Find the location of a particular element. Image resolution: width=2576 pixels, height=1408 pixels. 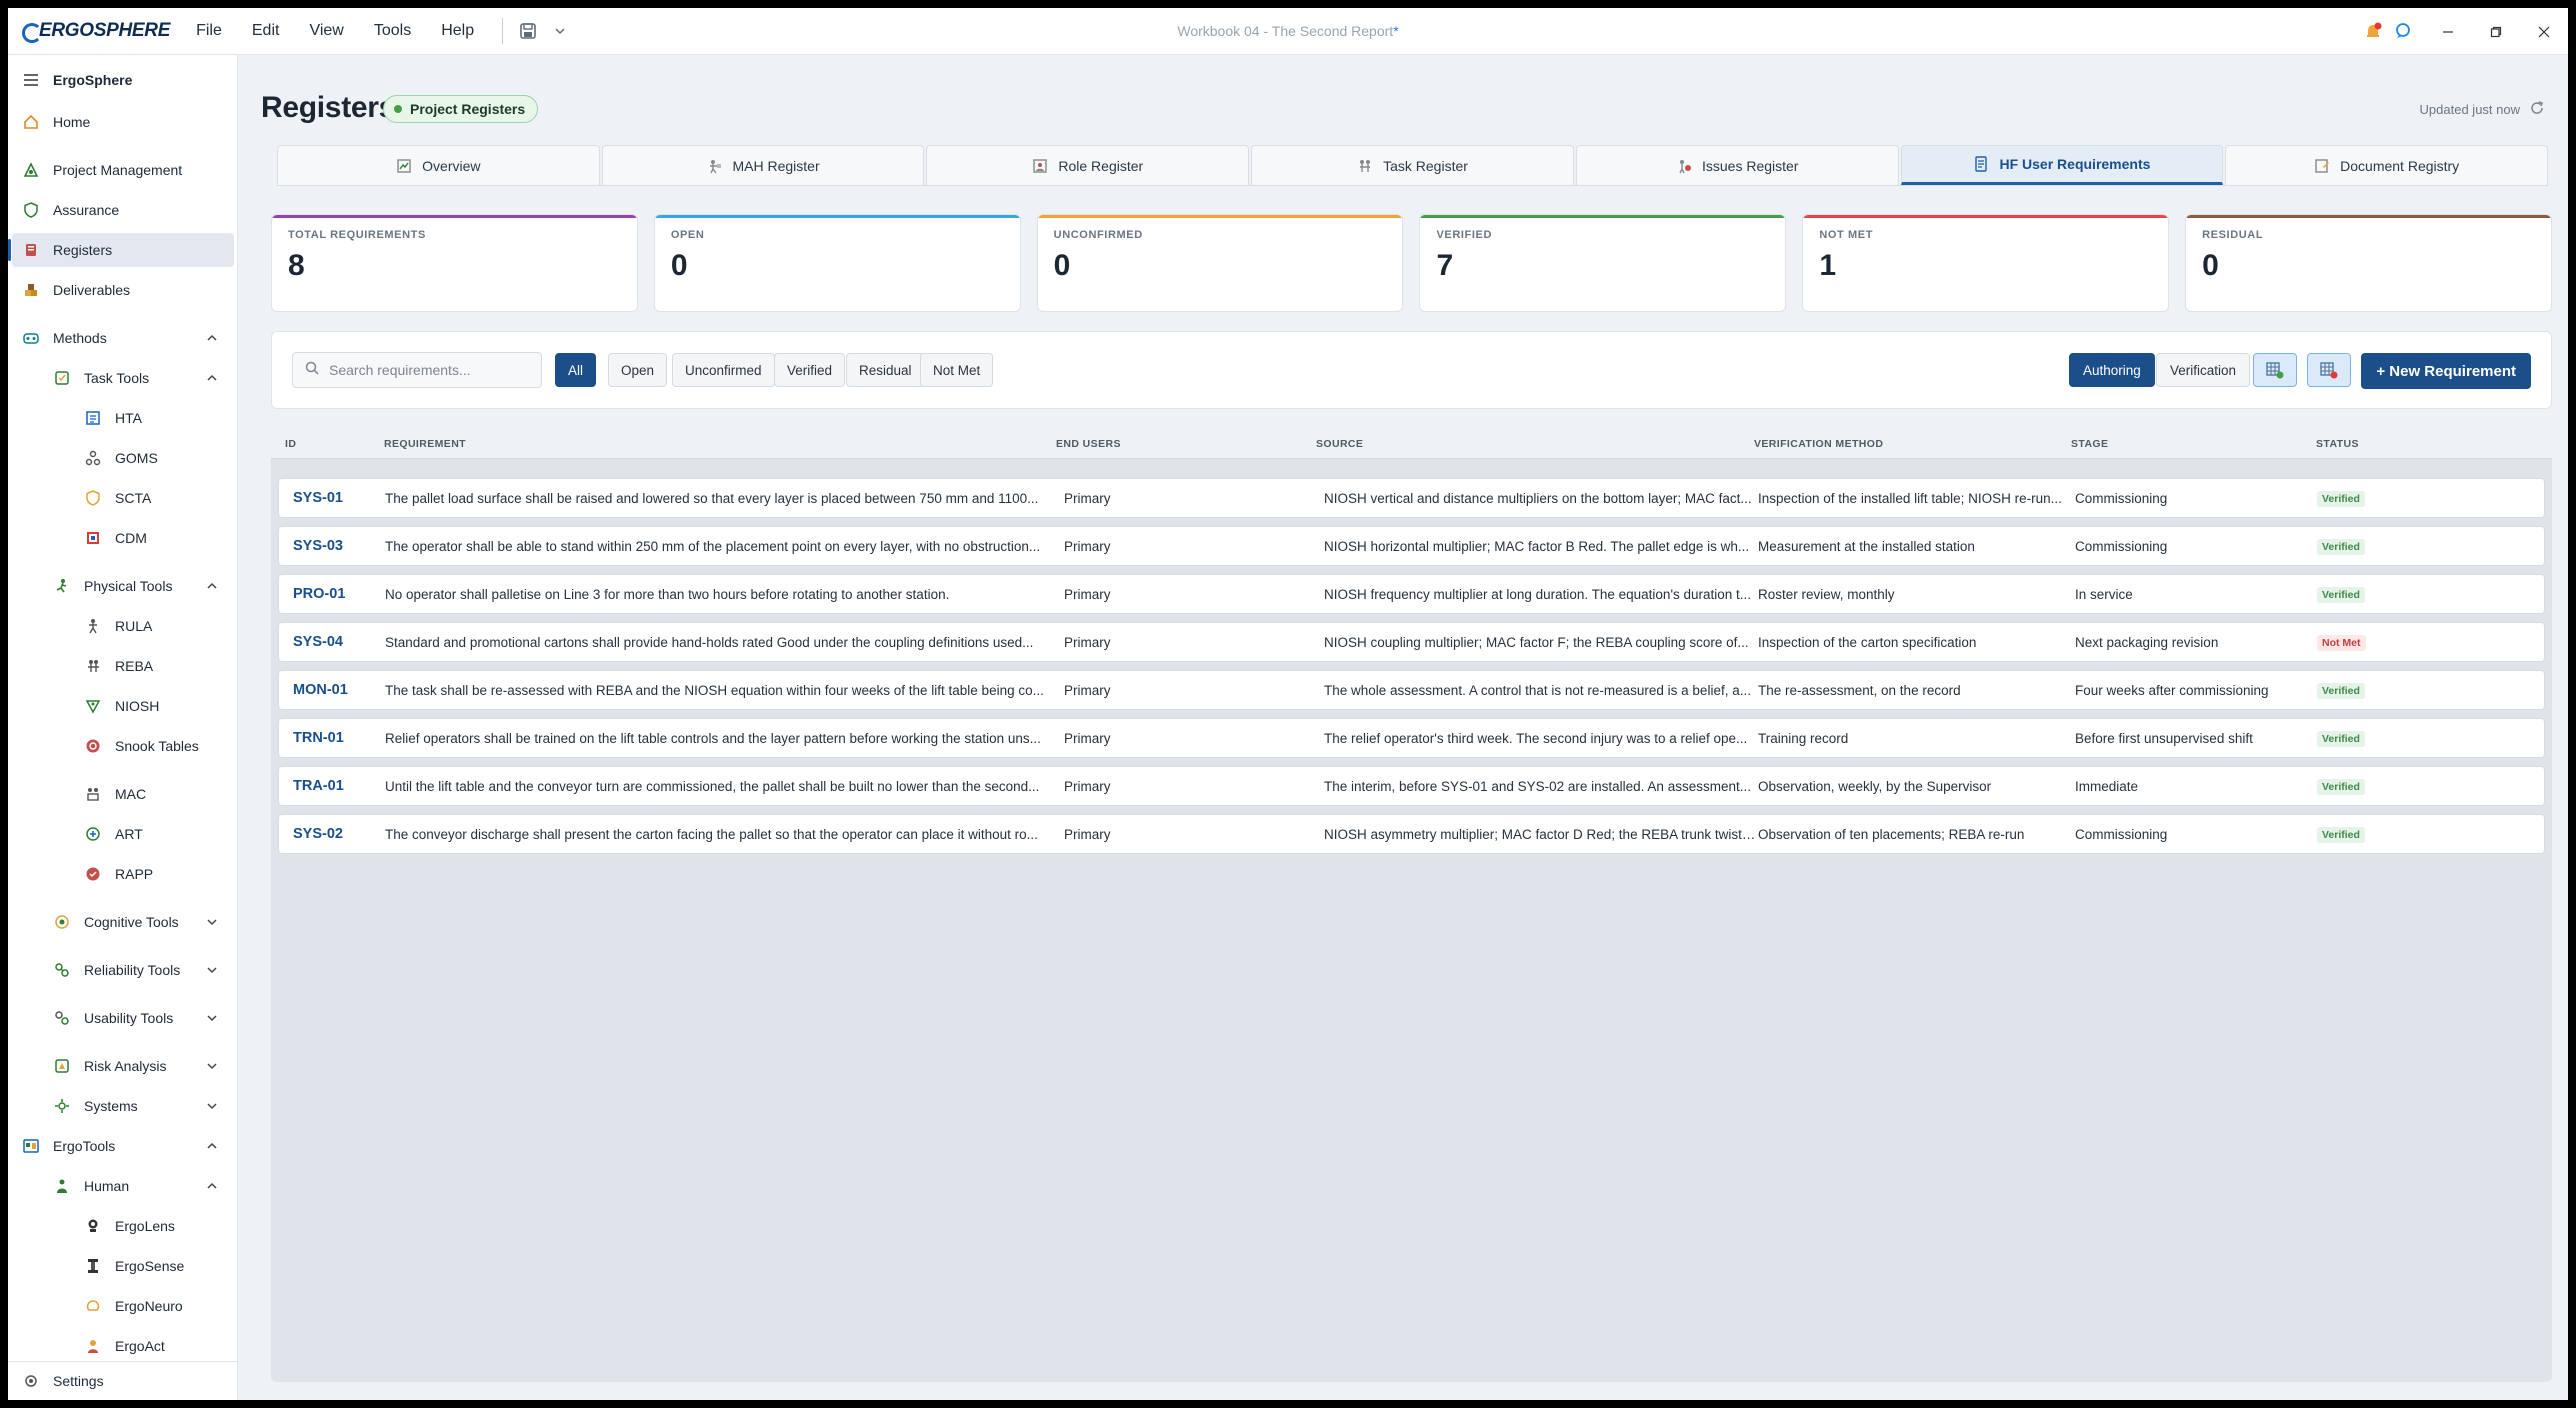

export-table-icon is located at coordinates (2329, 370).